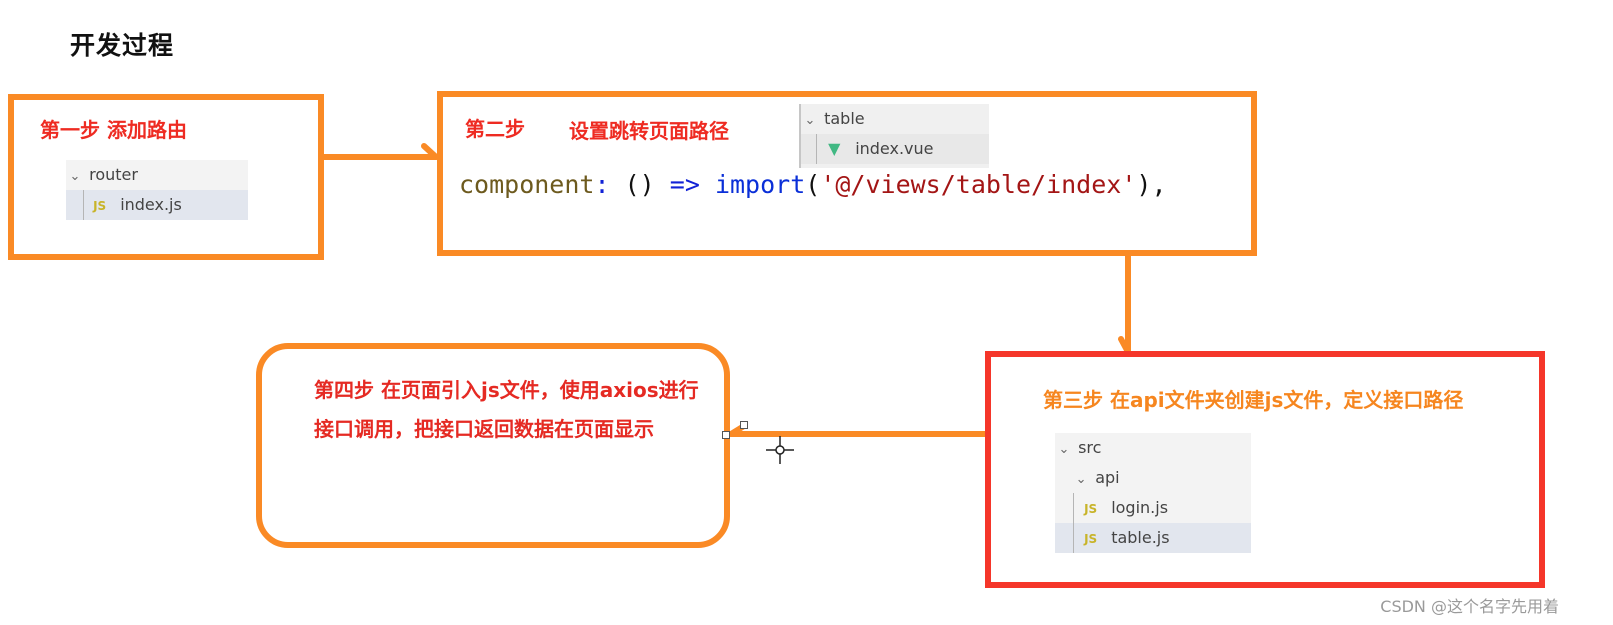 This screenshot has width=1613, height=625. What do you see at coordinates (1090, 447) in the screenshot?
I see `folder-name: src` at bounding box center [1090, 447].